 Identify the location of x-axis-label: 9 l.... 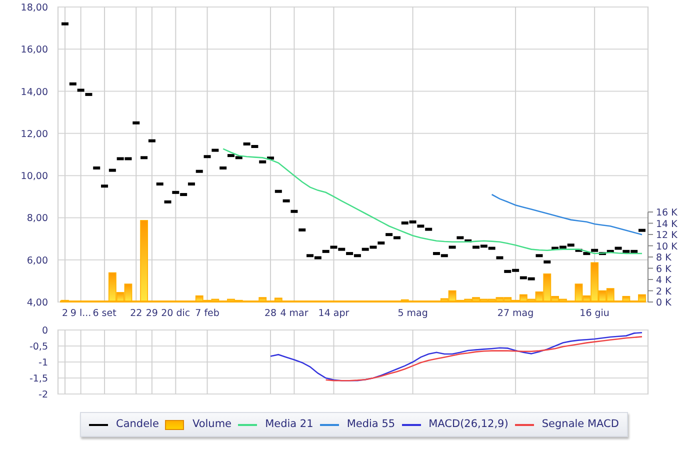
(81, 313).